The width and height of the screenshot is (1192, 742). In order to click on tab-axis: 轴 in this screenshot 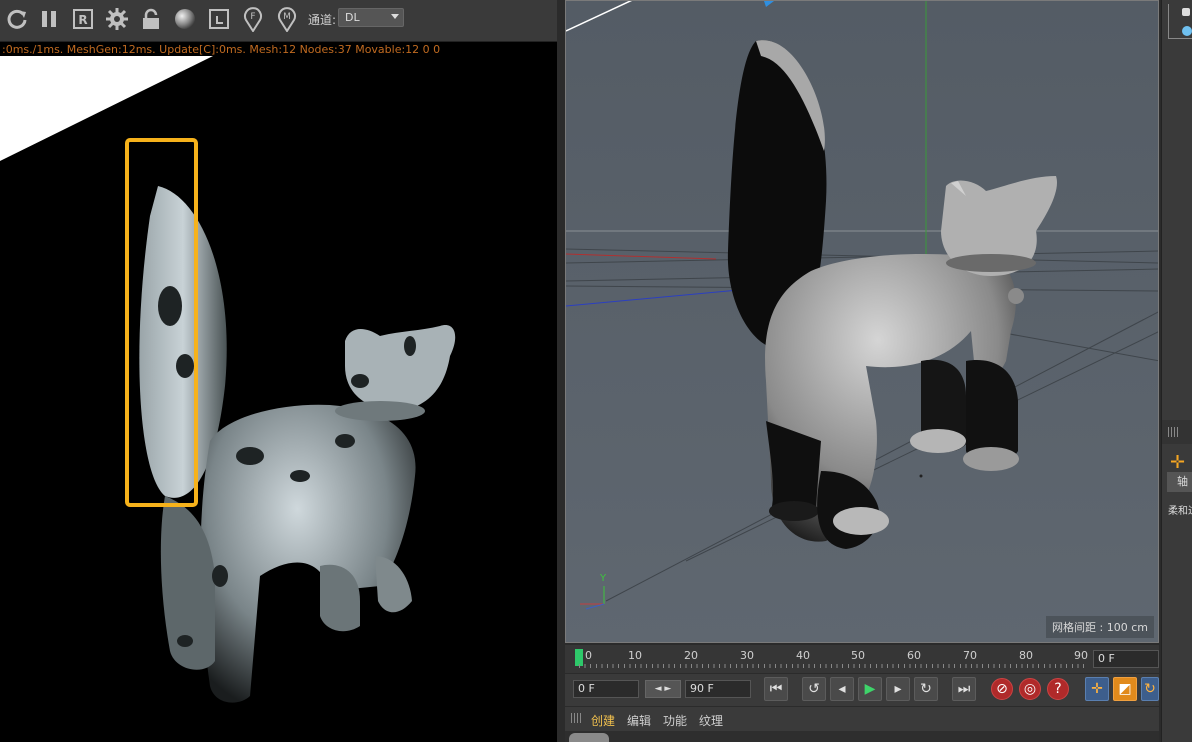, I will do `click(1179, 482)`.